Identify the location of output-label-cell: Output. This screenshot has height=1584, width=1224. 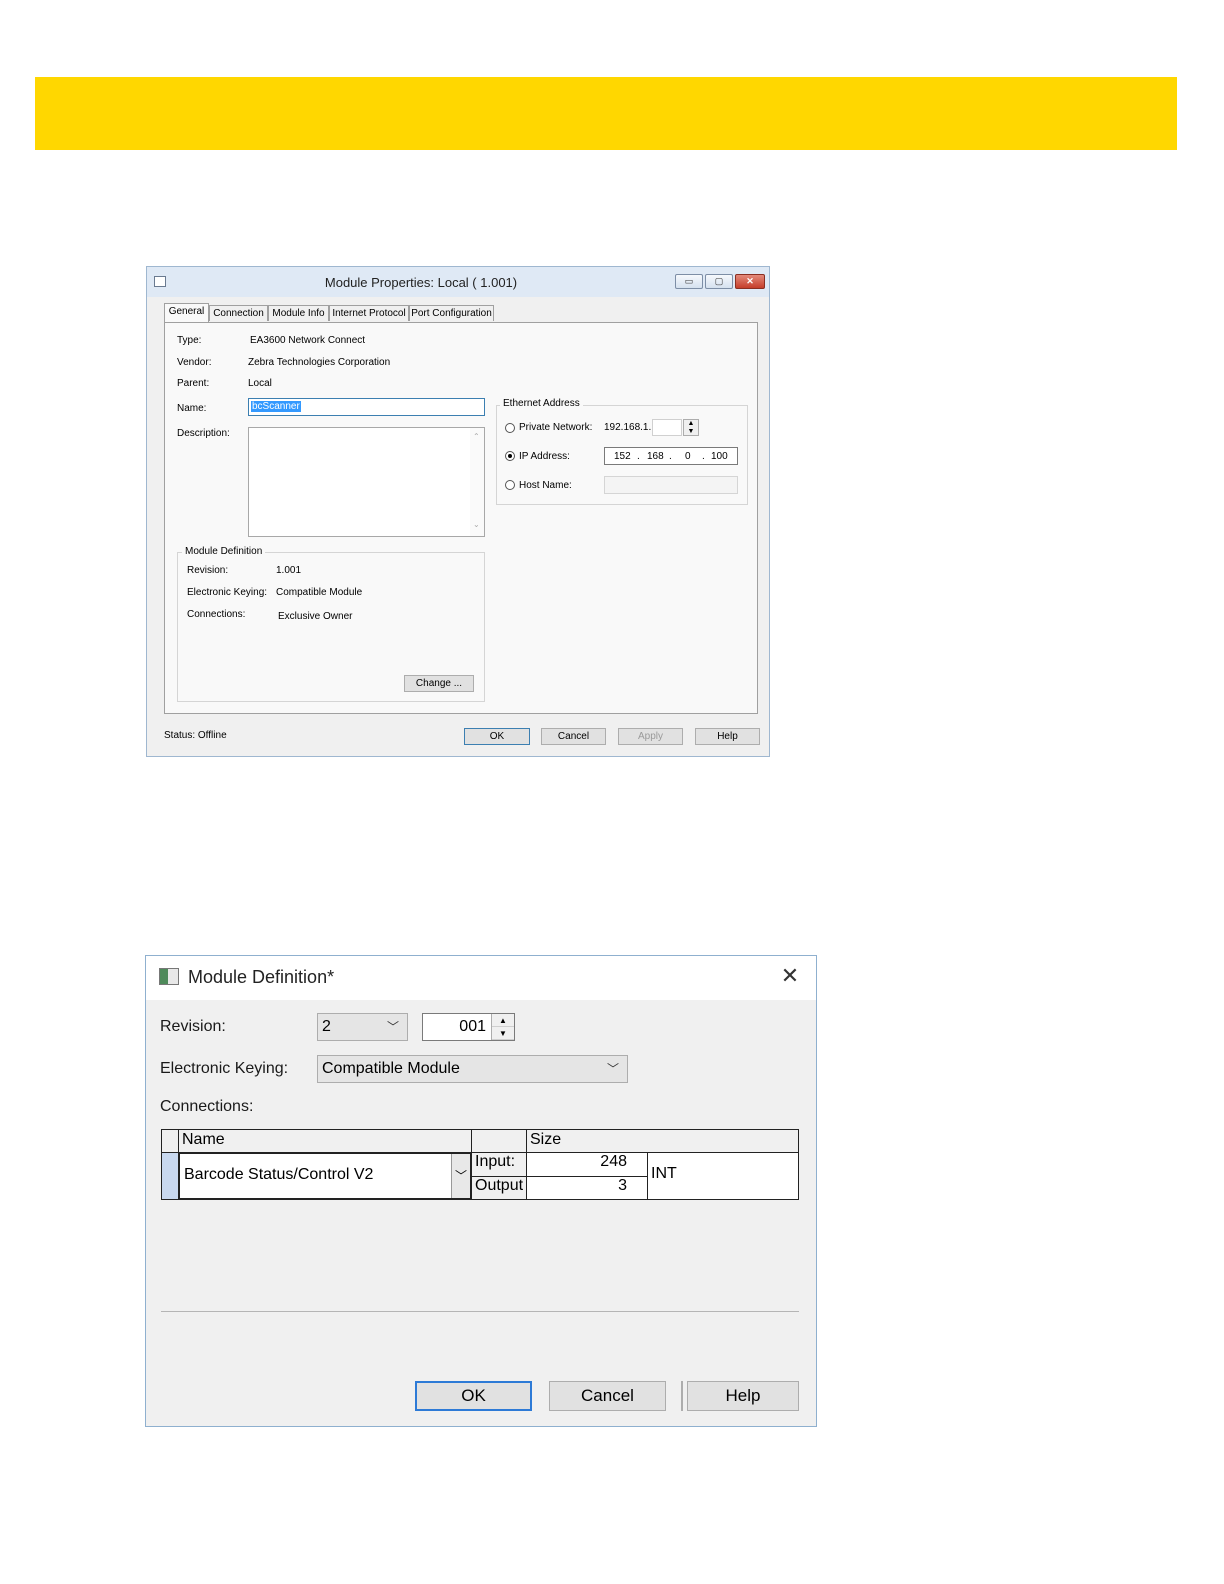
(499, 1188).